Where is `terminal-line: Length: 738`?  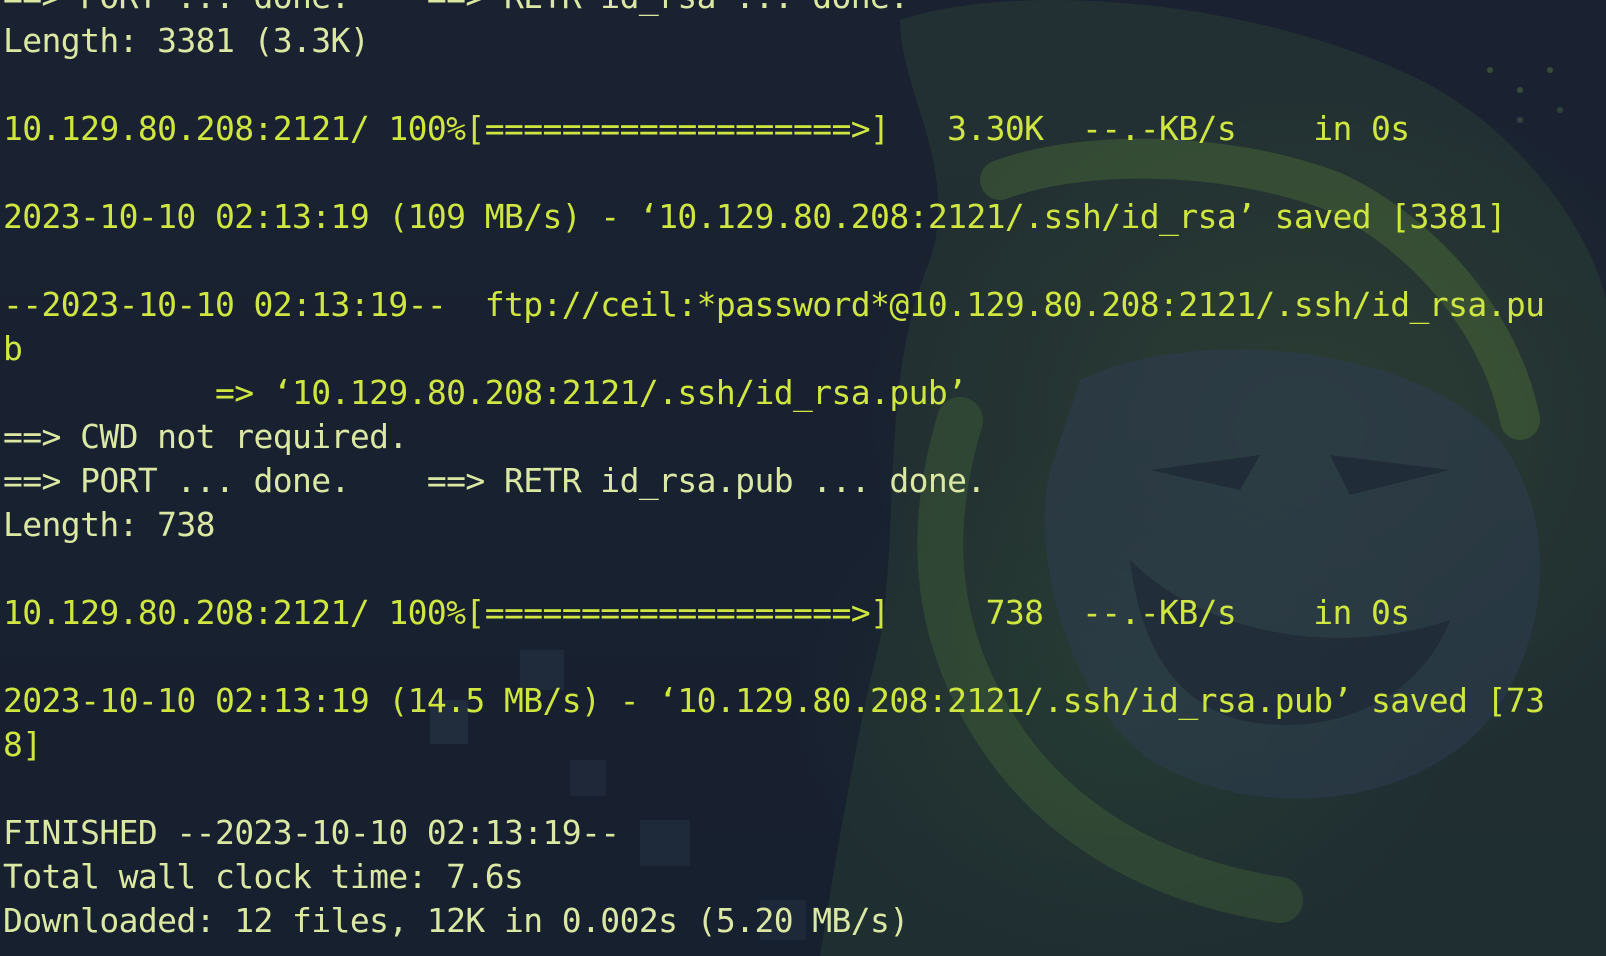 terminal-line: Length: 738 is located at coordinates (109, 524).